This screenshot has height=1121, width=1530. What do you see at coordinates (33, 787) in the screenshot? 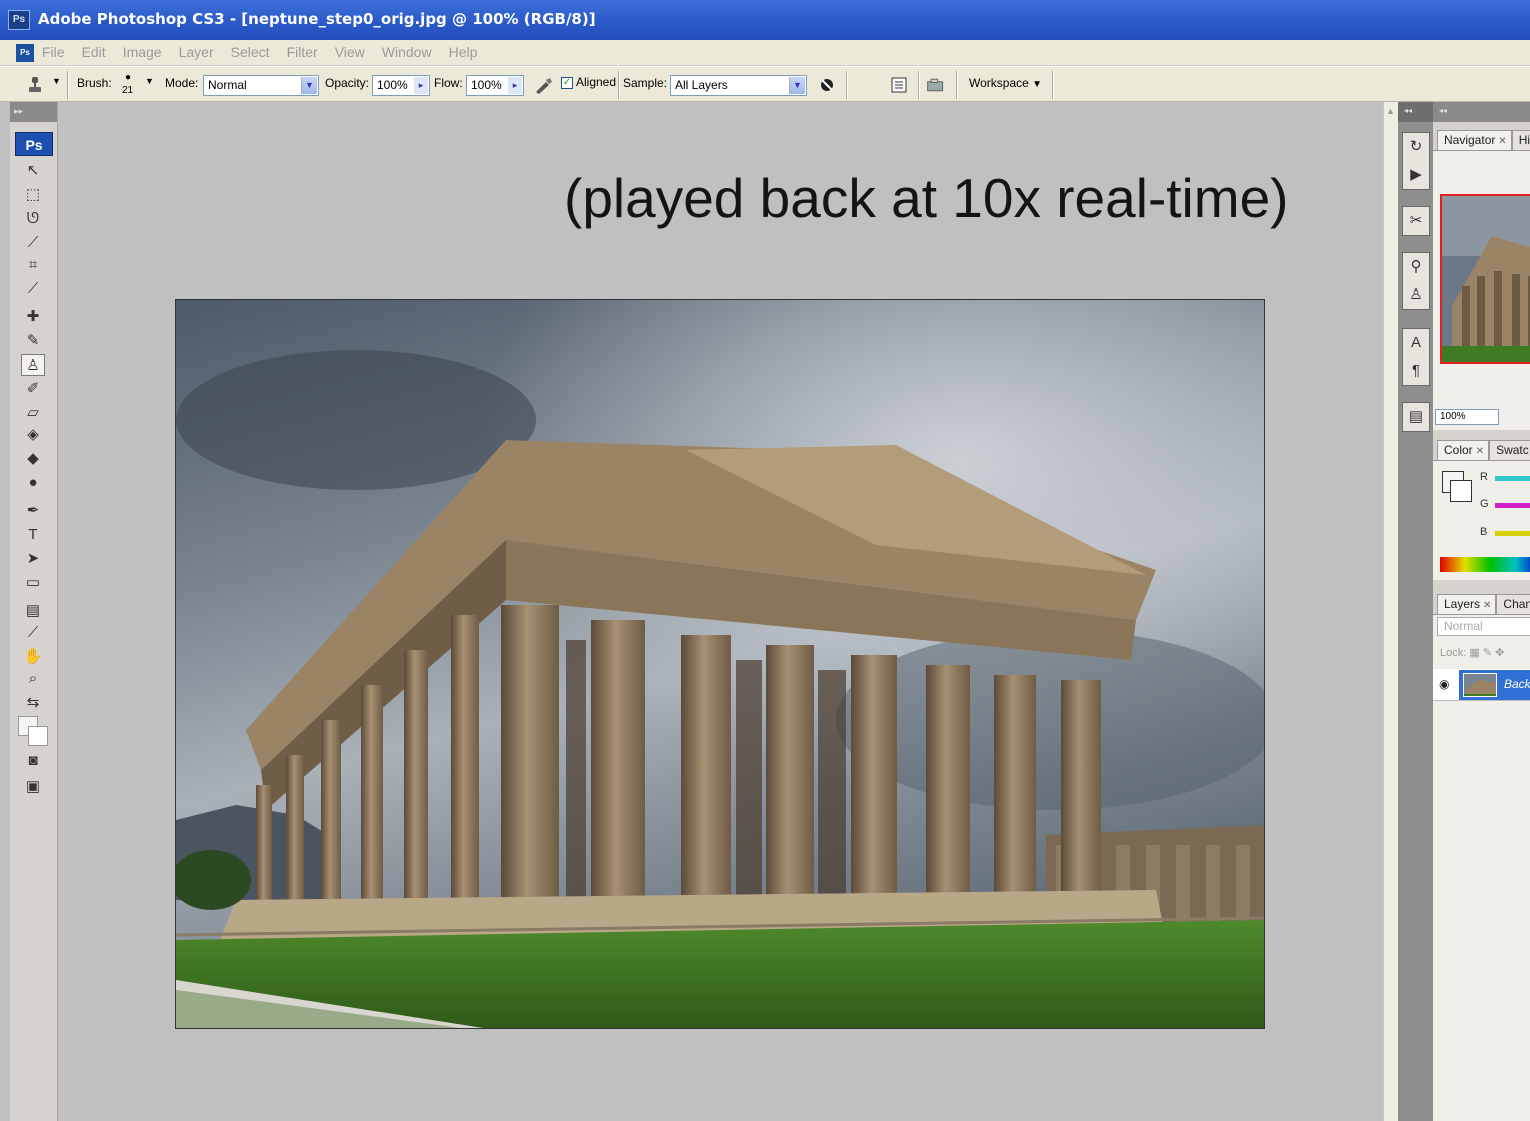
I see `screen-mode-icon: ▣` at bounding box center [33, 787].